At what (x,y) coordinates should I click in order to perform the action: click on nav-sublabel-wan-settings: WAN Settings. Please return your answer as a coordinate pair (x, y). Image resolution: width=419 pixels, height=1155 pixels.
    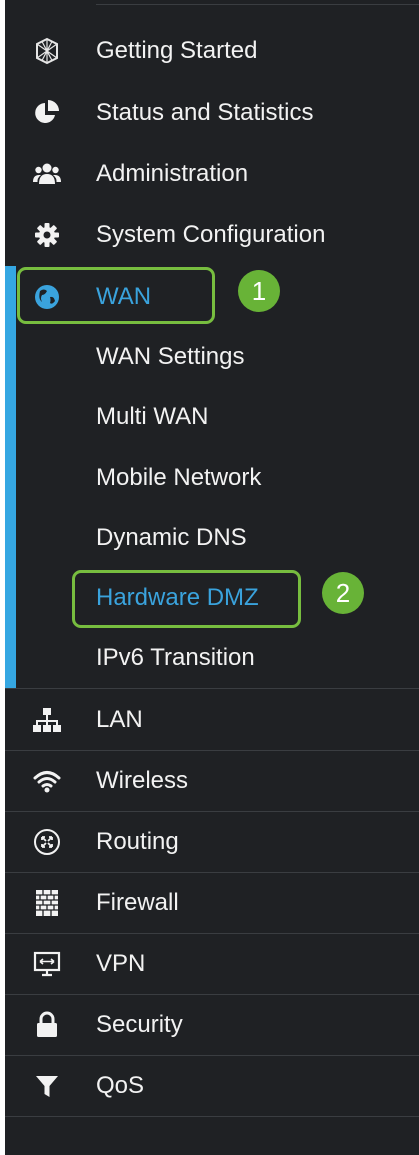
    Looking at the image, I should click on (170, 356).